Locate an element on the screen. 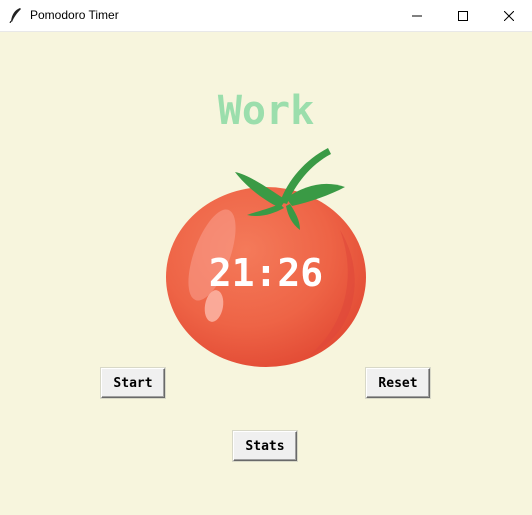 The width and height of the screenshot is (532, 515). stats-button: Stats is located at coordinates (265, 446).